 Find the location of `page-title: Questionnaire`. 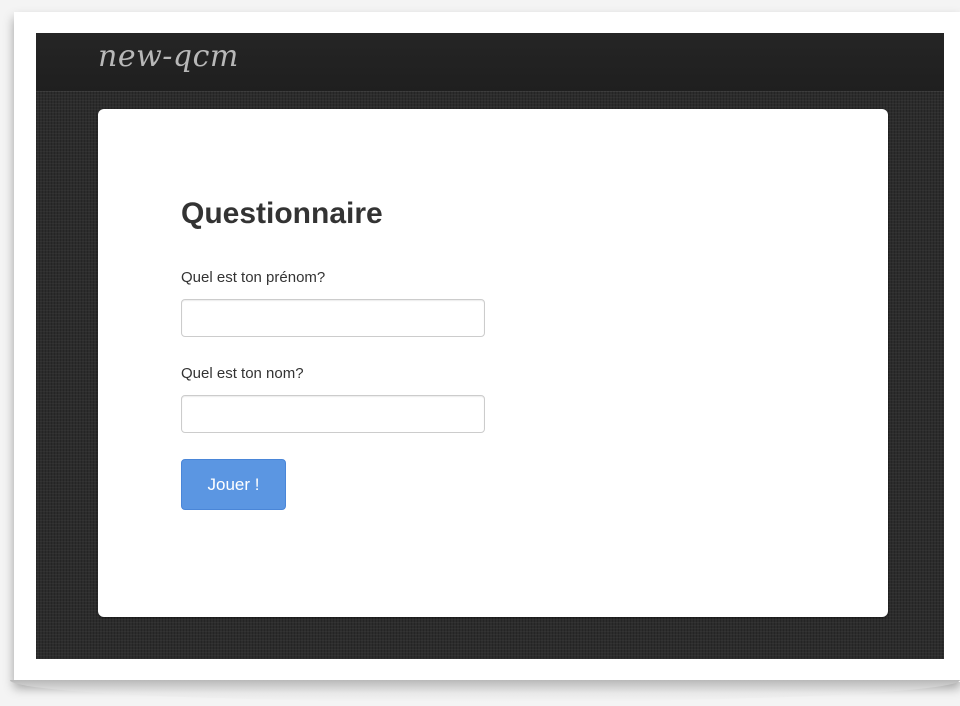

page-title: Questionnaire is located at coordinates (282, 213).